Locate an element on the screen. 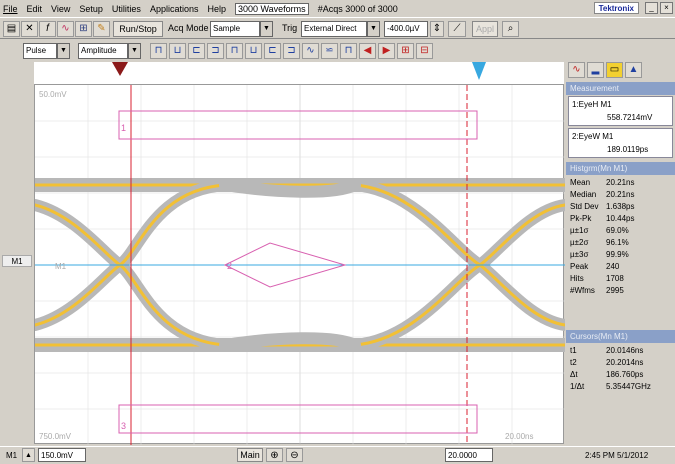 The height and width of the screenshot is (464, 675). yellow-panel-icon: ▭ is located at coordinates (614, 70).